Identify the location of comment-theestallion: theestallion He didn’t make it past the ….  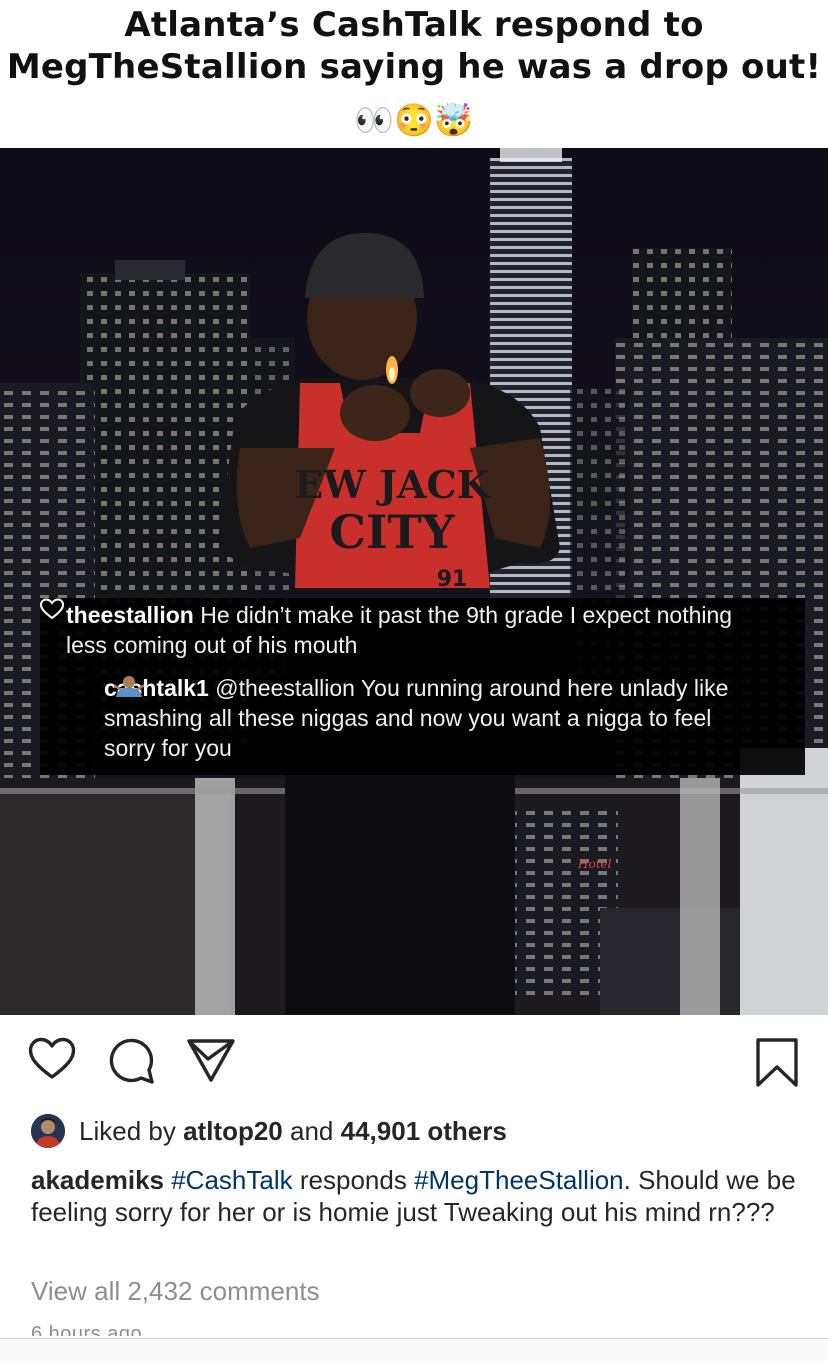
(406, 630).